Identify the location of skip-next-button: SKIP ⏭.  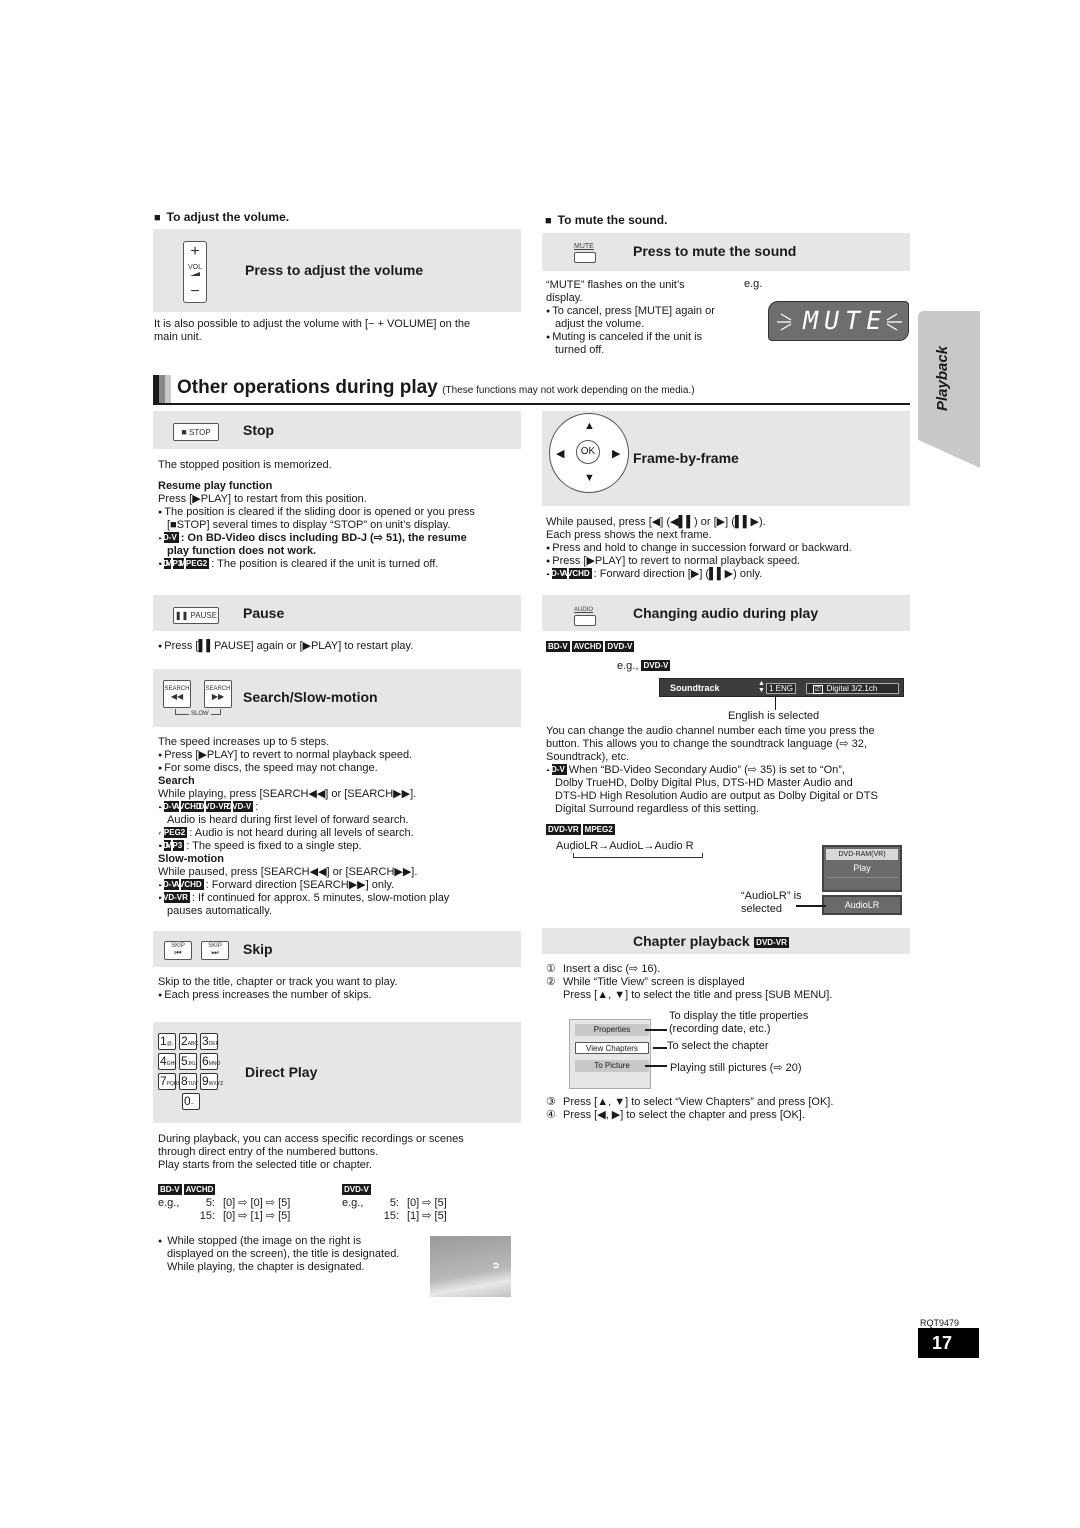
(215, 950).